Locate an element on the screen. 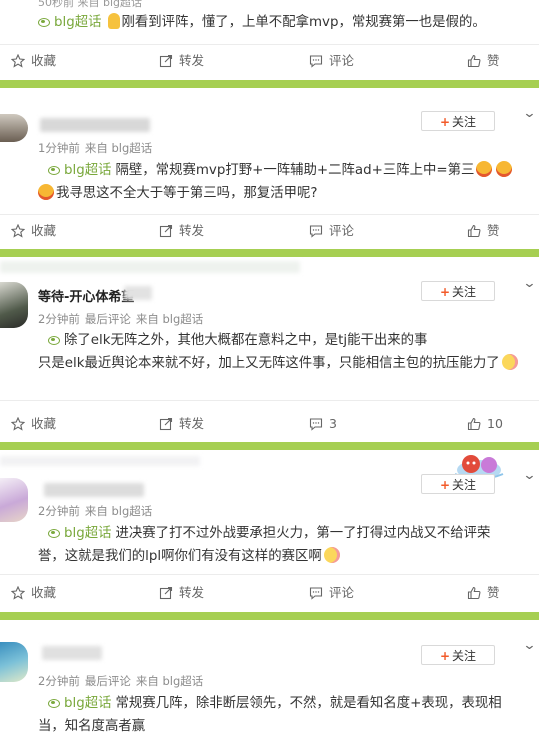 The width and height of the screenshot is (539, 741). post-meta: 2分钟前 来自 blg超话 is located at coordinates (95, 511).